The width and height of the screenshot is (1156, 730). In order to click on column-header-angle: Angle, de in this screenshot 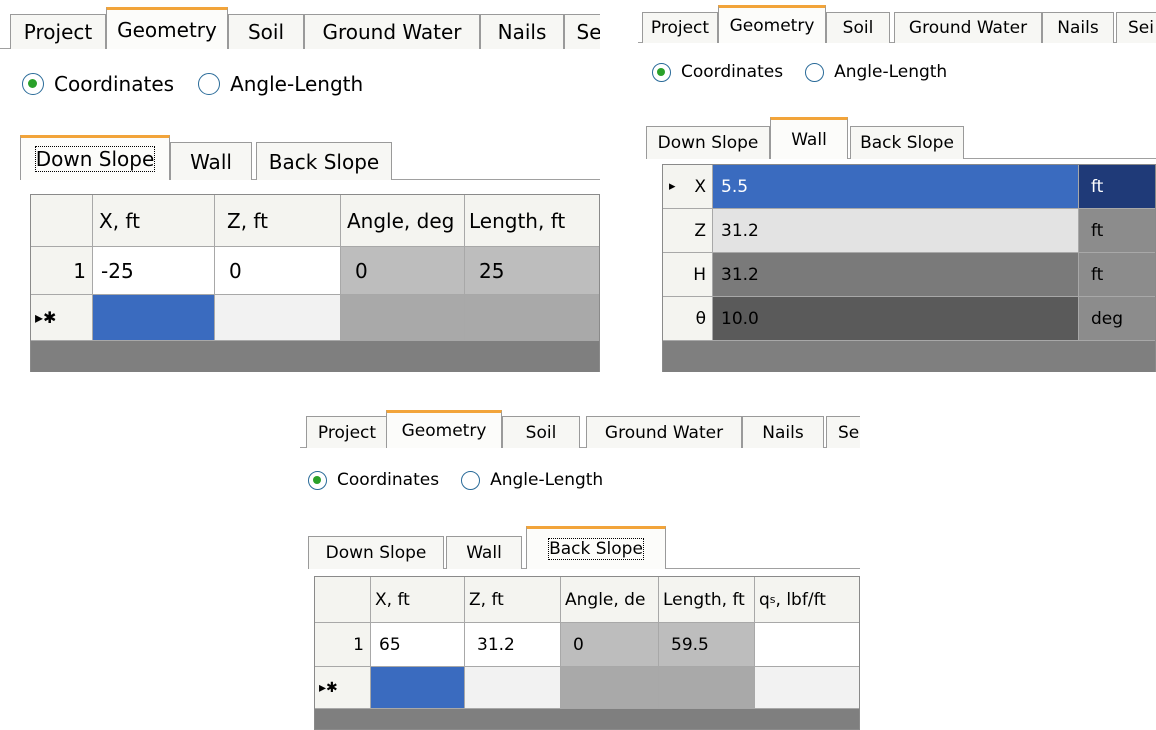, I will do `click(610, 600)`.